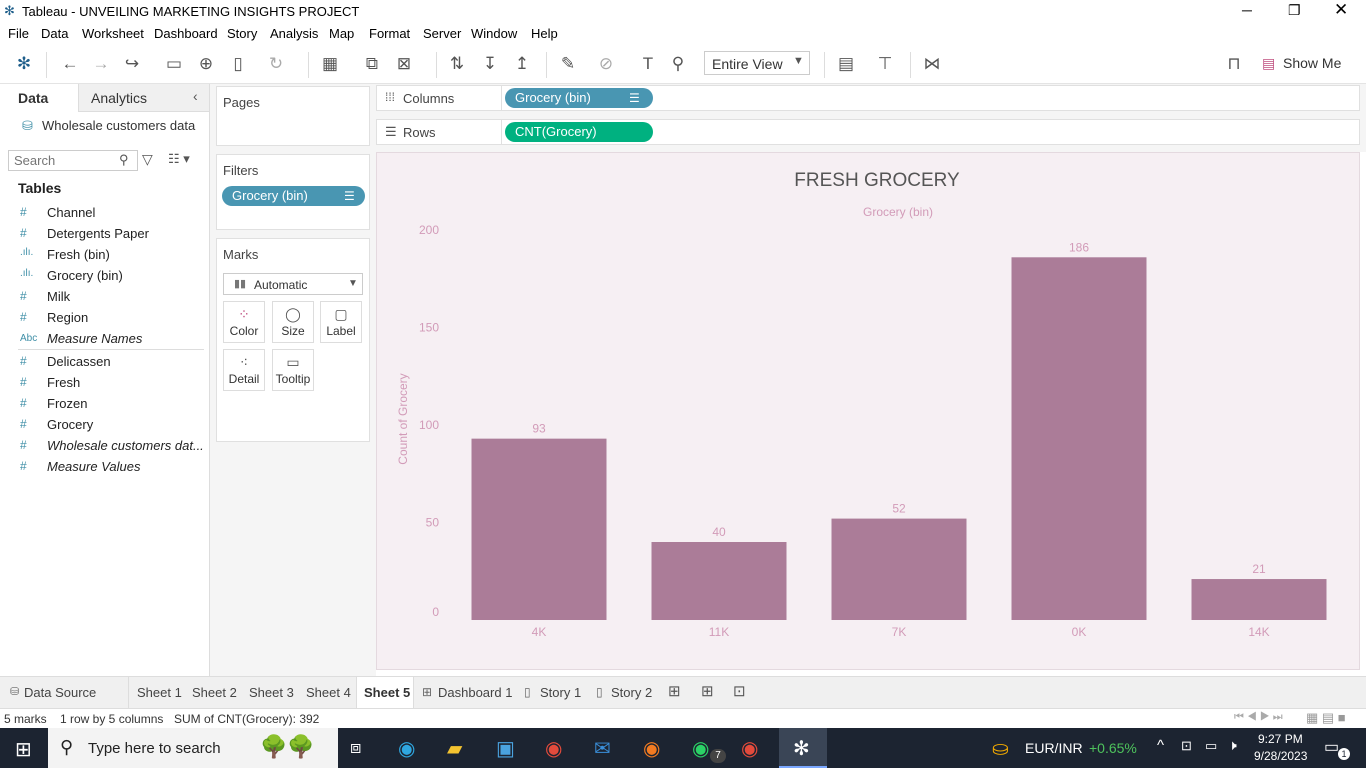  I want to click on tooltip-button: ▭ Tooltip, so click(293, 370).